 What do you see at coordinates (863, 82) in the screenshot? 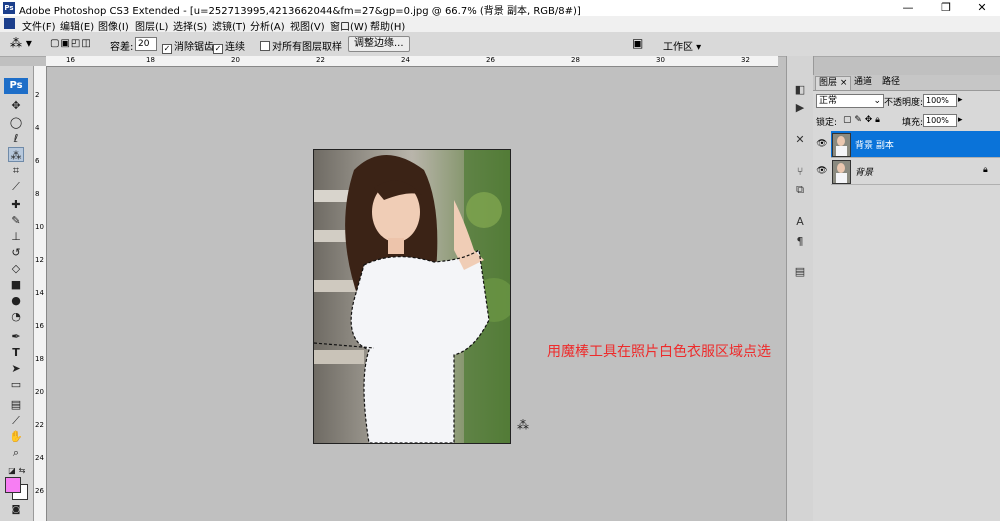
I see `tab-channels: 通道` at bounding box center [863, 82].